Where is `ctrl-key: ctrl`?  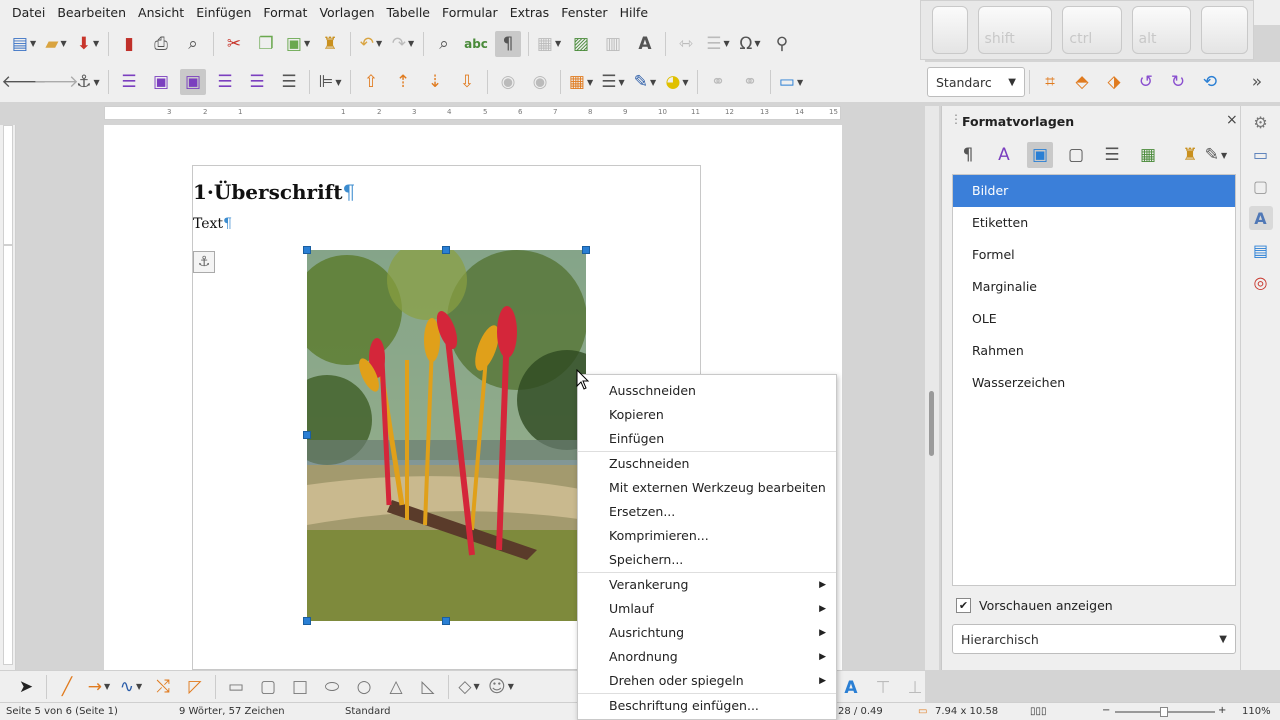
ctrl-key: ctrl is located at coordinates (1092, 30).